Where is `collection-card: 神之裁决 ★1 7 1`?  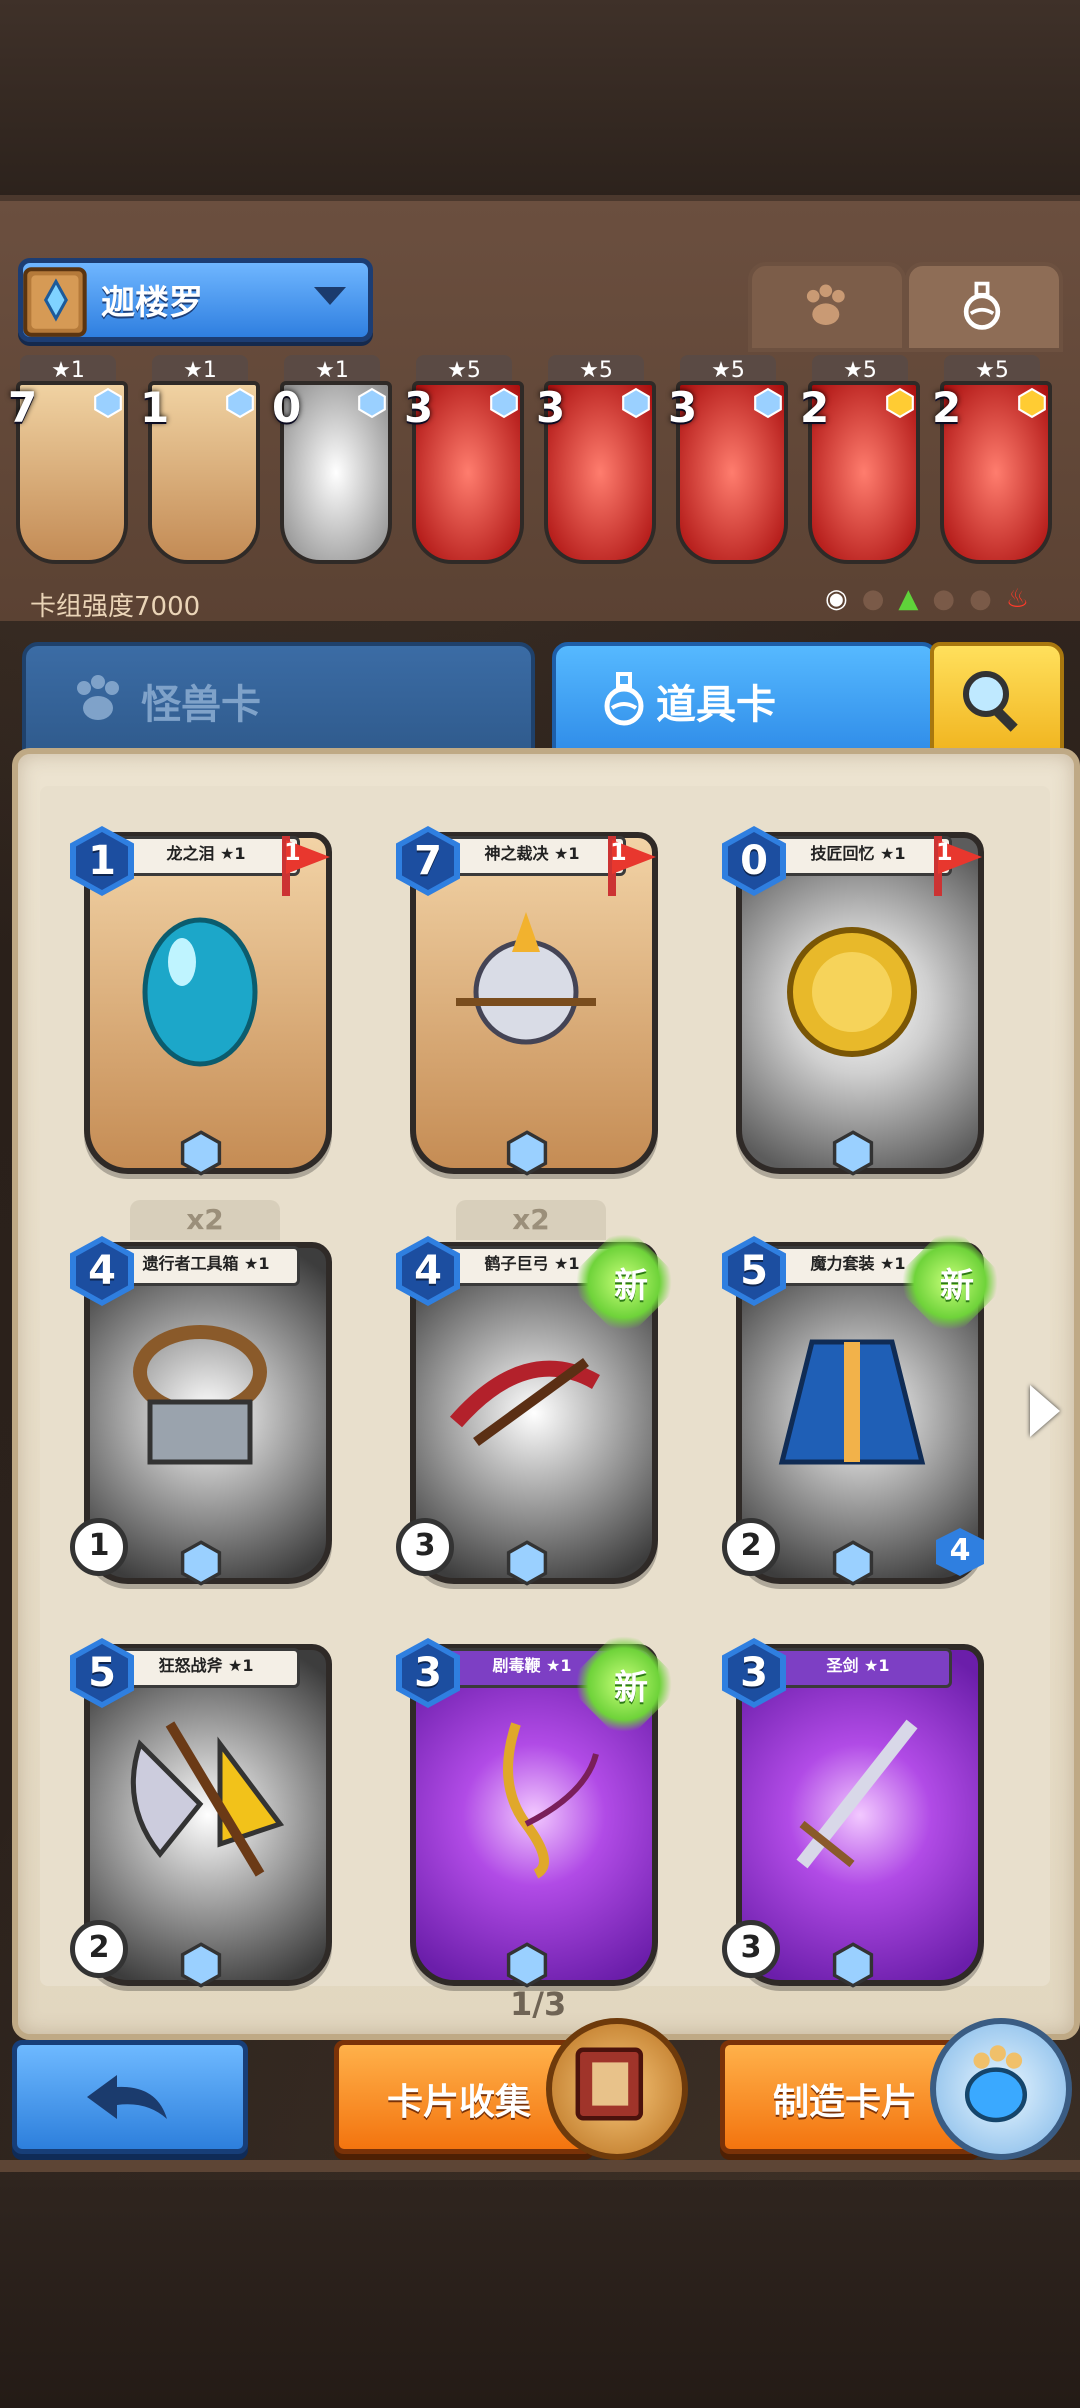 collection-card: 神之裁决 ★1 7 1 is located at coordinates (527, 999).